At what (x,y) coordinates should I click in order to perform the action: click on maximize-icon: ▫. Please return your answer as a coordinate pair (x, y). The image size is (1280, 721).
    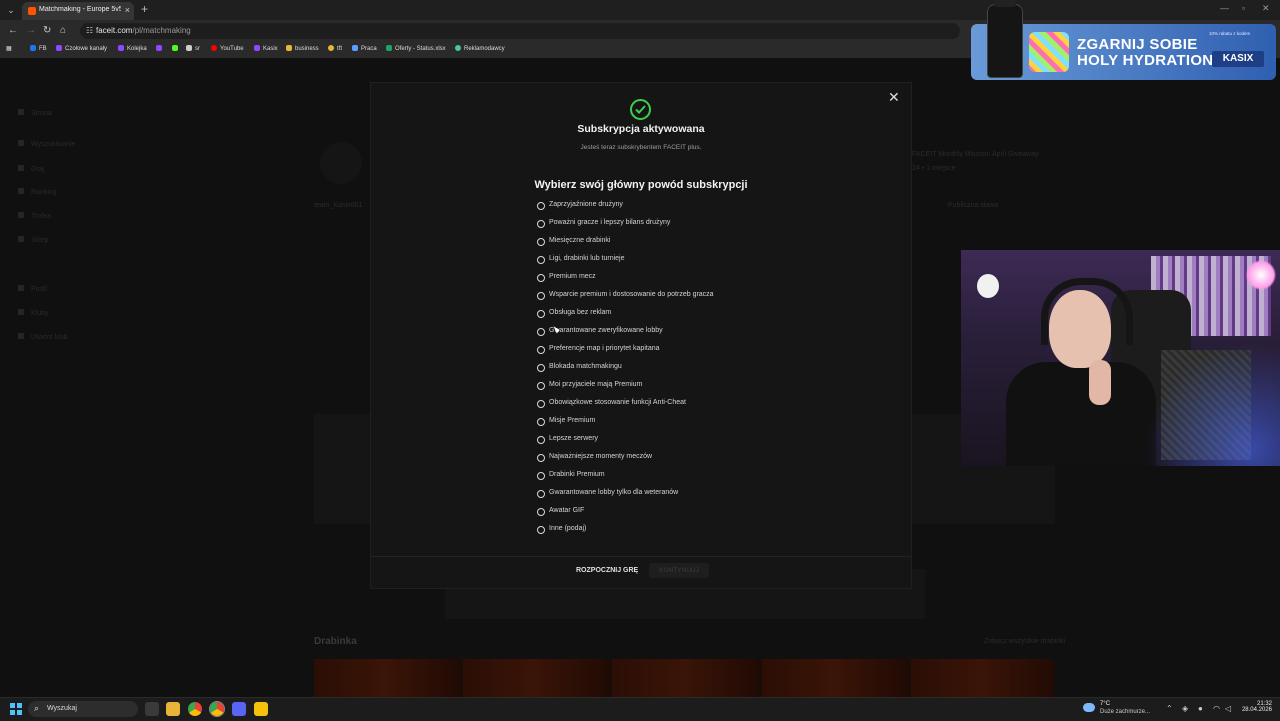
    Looking at the image, I should click on (1243, 8).